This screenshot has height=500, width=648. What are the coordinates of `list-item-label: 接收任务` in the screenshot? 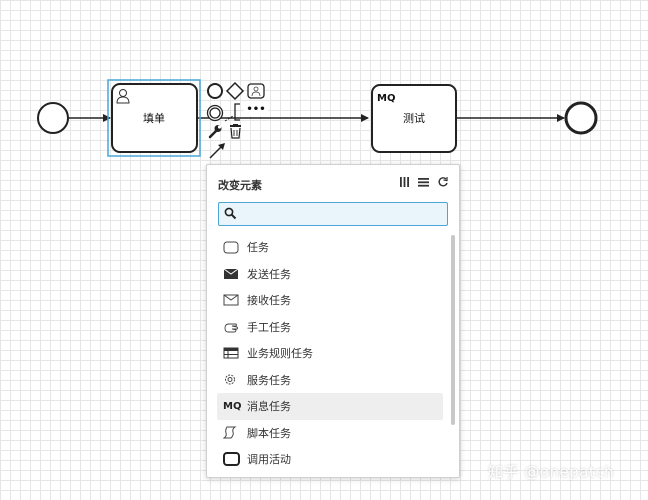 It's located at (269, 301).